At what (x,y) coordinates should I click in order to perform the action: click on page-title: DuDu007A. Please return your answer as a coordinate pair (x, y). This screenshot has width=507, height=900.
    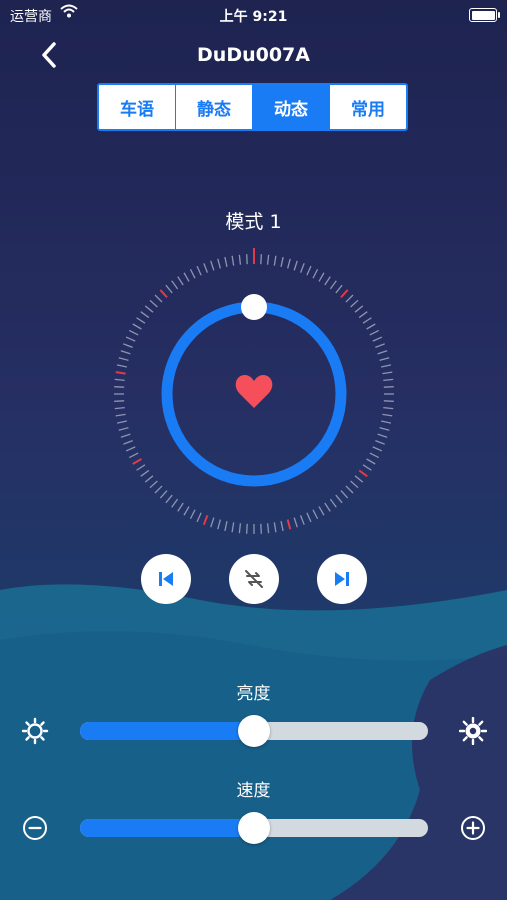
    Looking at the image, I should click on (253, 55).